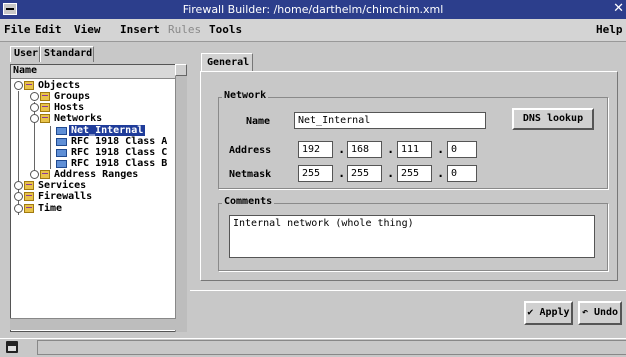 The width and height of the screenshot is (626, 357). Describe the element at coordinates (140, 29) in the screenshot. I see `menu-insert: Insert` at that location.